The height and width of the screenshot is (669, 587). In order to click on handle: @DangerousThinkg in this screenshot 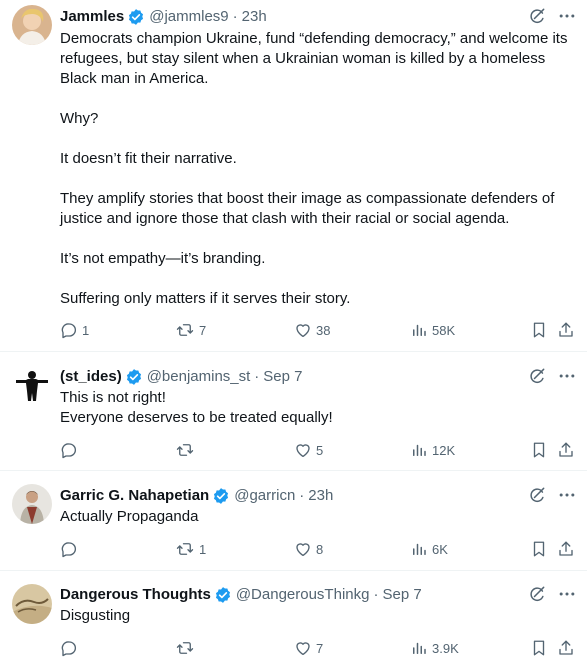, I will do `click(303, 595)`.